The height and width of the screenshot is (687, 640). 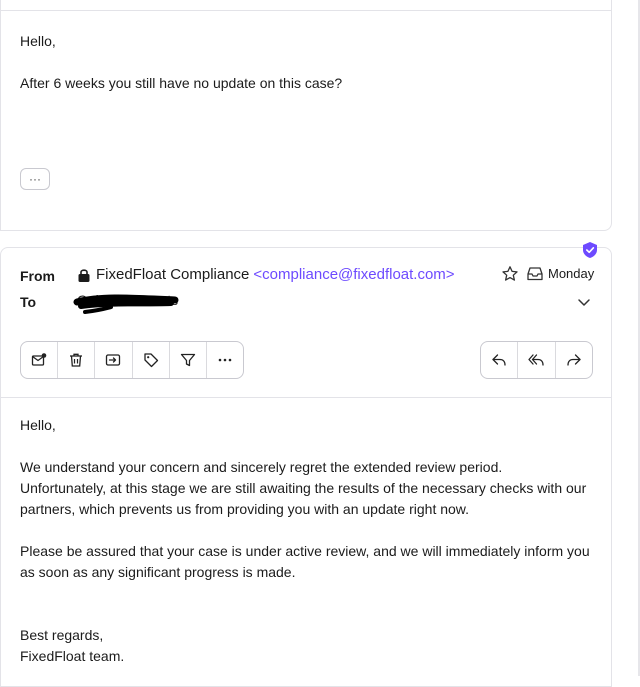 I want to click on scrollbar, so click(x=627, y=338).